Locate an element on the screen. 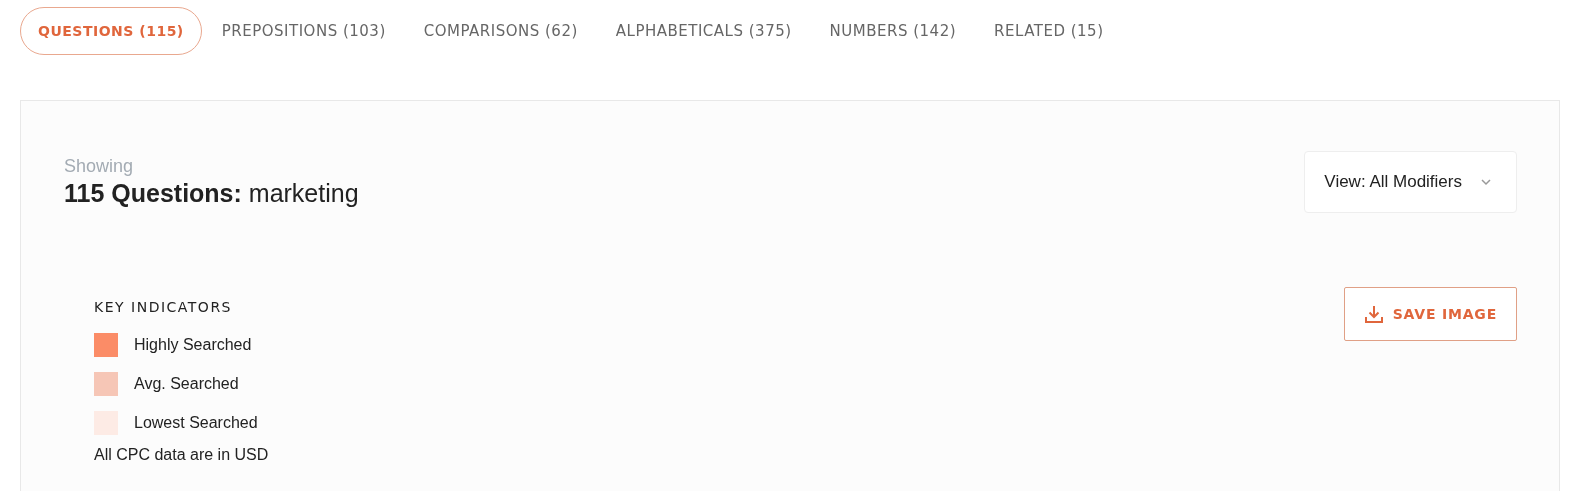  legend-label: Highly Searched is located at coordinates (193, 345).